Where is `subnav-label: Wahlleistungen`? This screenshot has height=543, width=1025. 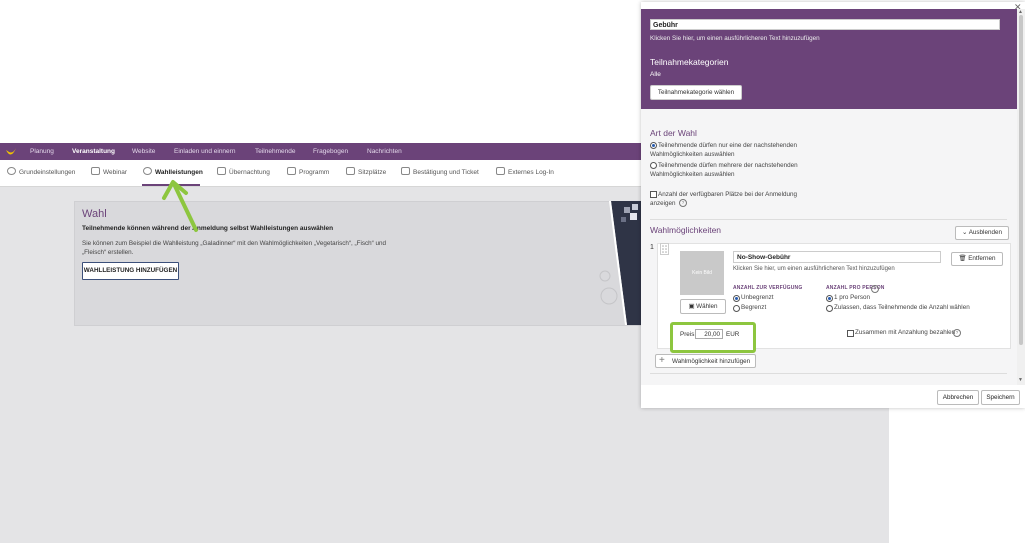
subnav-label: Wahlleistungen is located at coordinates (179, 172).